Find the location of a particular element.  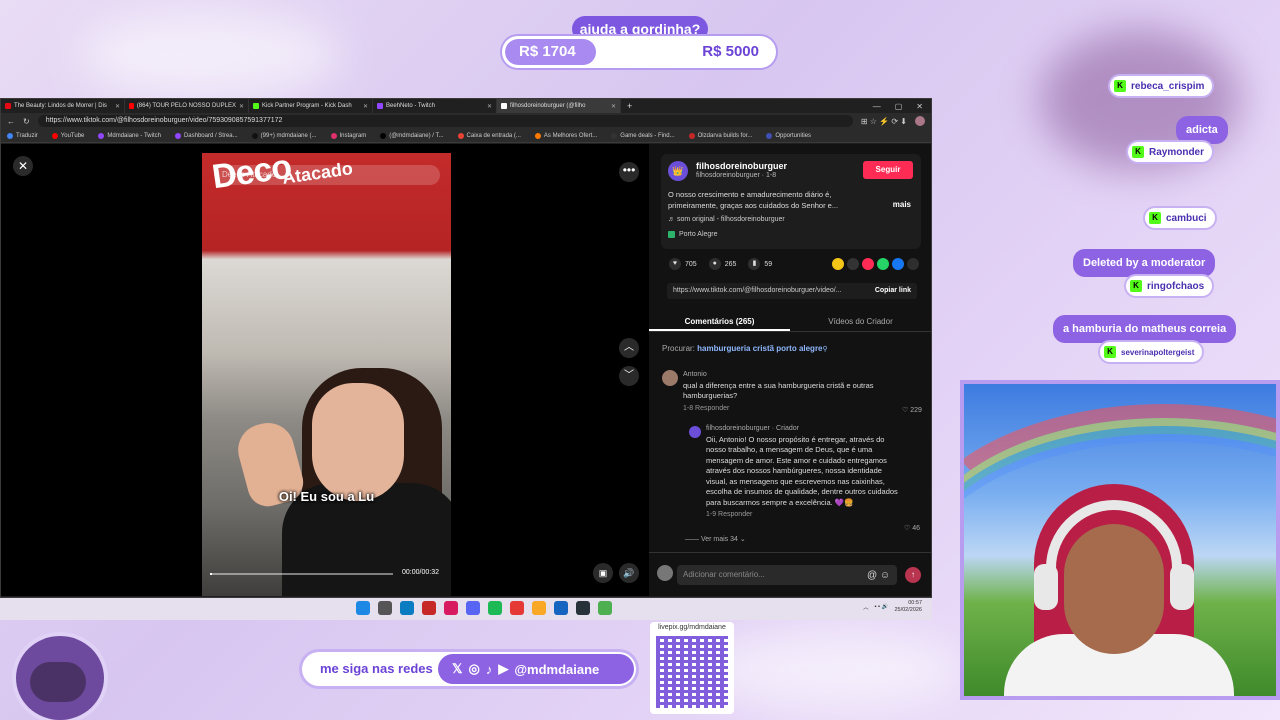

reply-author: filhosdoreinoburguer · Criador is located at coordinates (802, 429).